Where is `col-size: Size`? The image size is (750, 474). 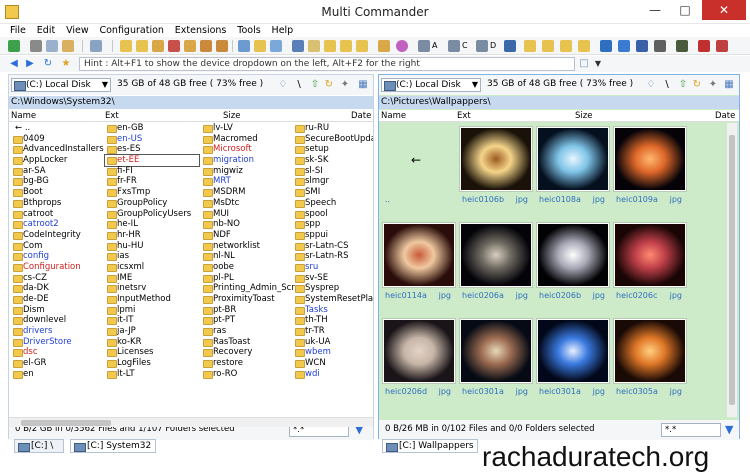
col-size: Size is located at coordinates (231, 116).